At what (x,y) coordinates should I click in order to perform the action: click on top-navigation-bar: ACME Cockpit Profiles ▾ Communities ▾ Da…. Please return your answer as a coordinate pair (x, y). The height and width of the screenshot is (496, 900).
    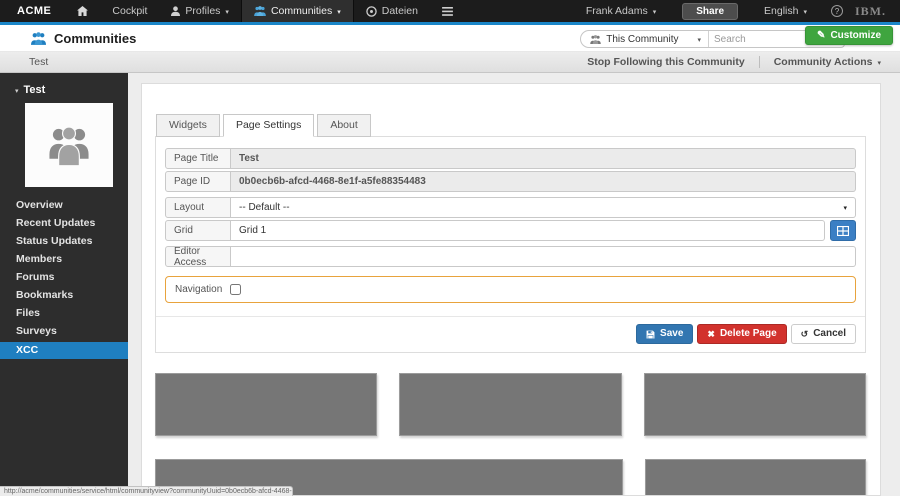
    Looking at the image, I should click on (450, 11).